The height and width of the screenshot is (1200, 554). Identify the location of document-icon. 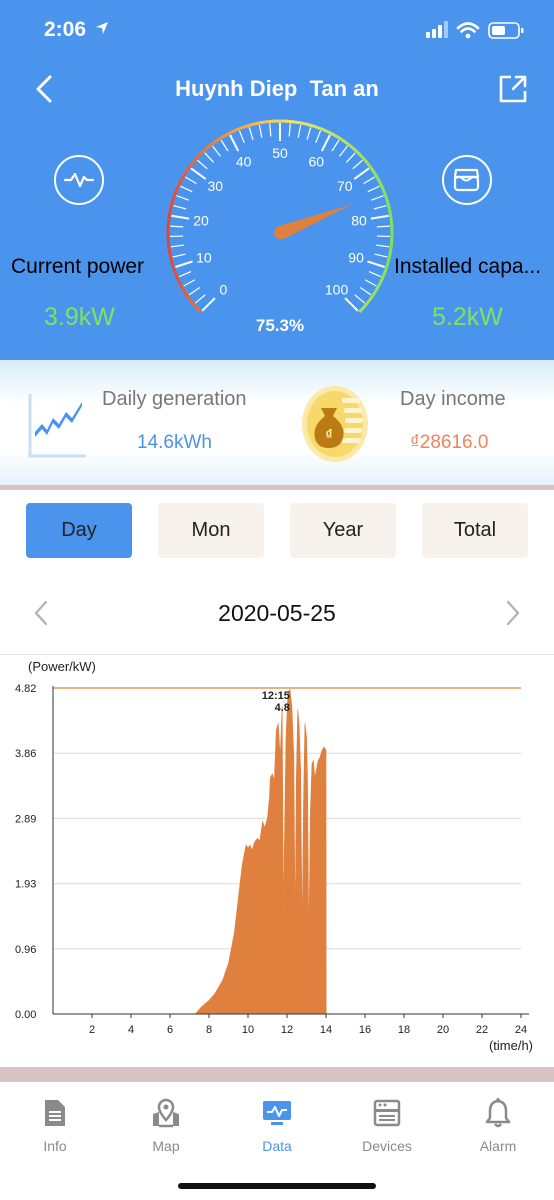
(55, 1113).